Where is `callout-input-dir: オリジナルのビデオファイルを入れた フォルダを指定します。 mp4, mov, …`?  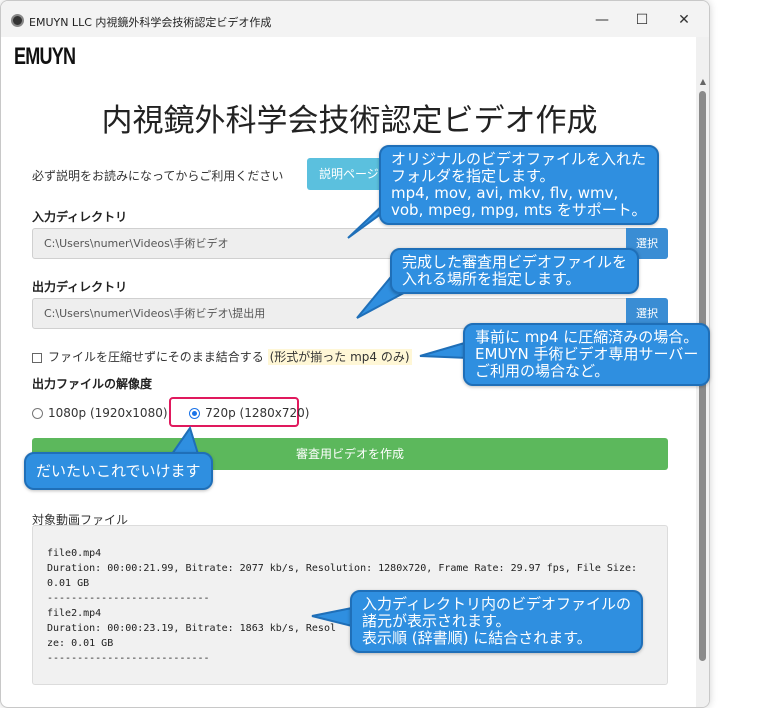
callout-input-dir: オリジナルのビデオファイルを入れた フォルダを指定します。 mp4, mov, … is located at coordinates (519, 185).